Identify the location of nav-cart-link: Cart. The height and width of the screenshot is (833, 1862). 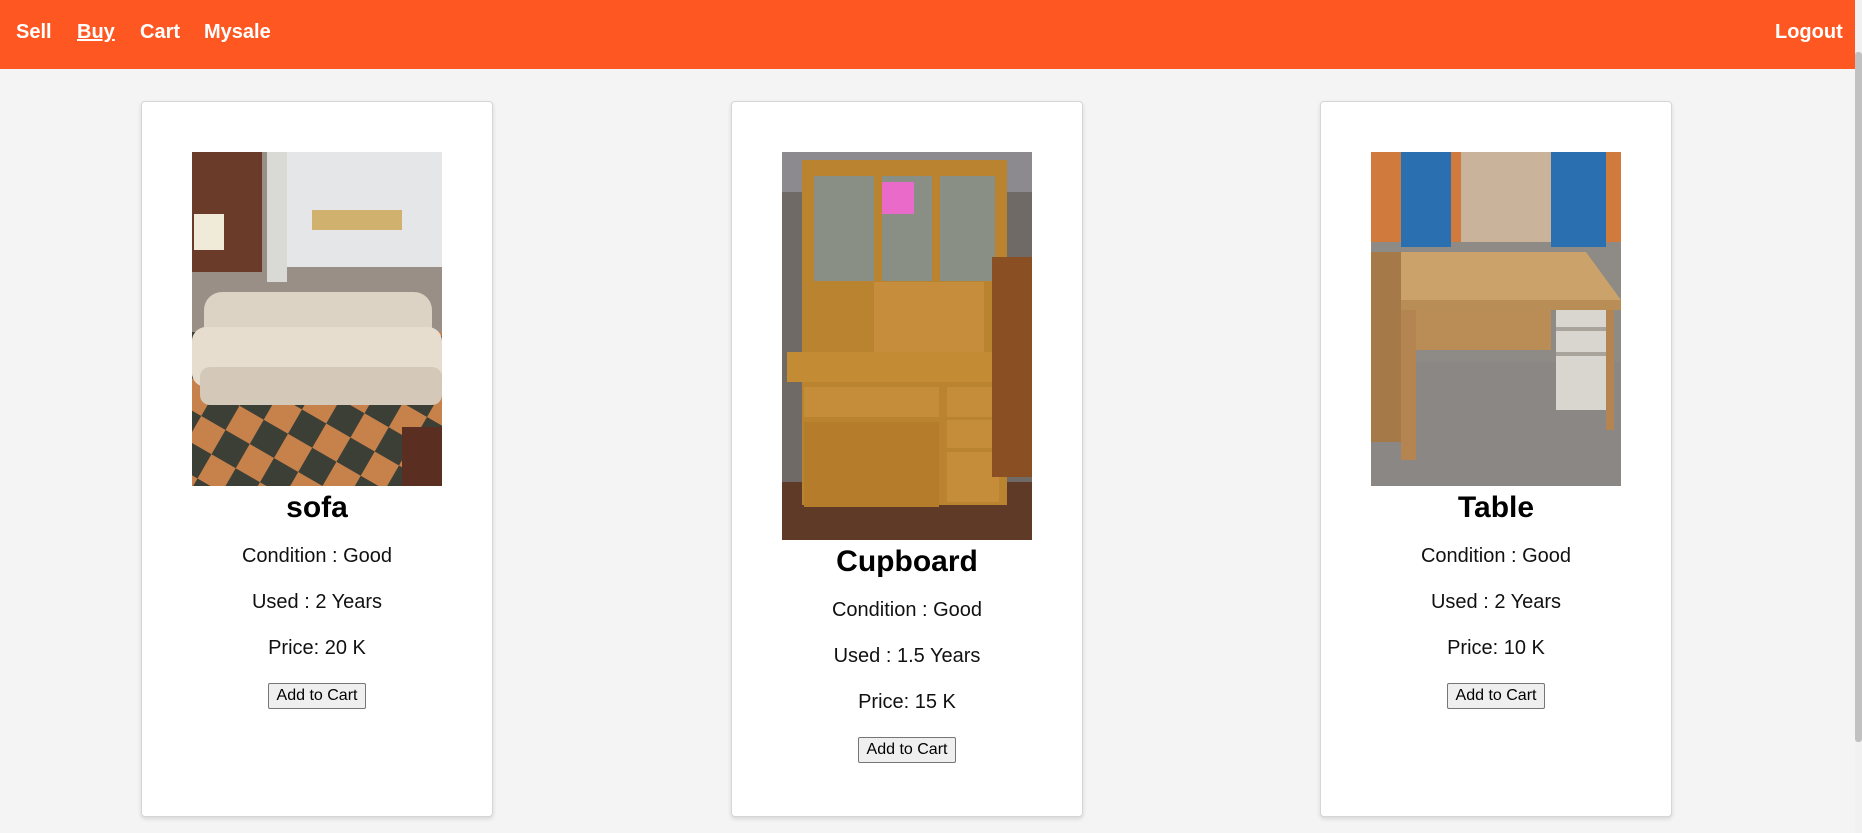
(160, 32).